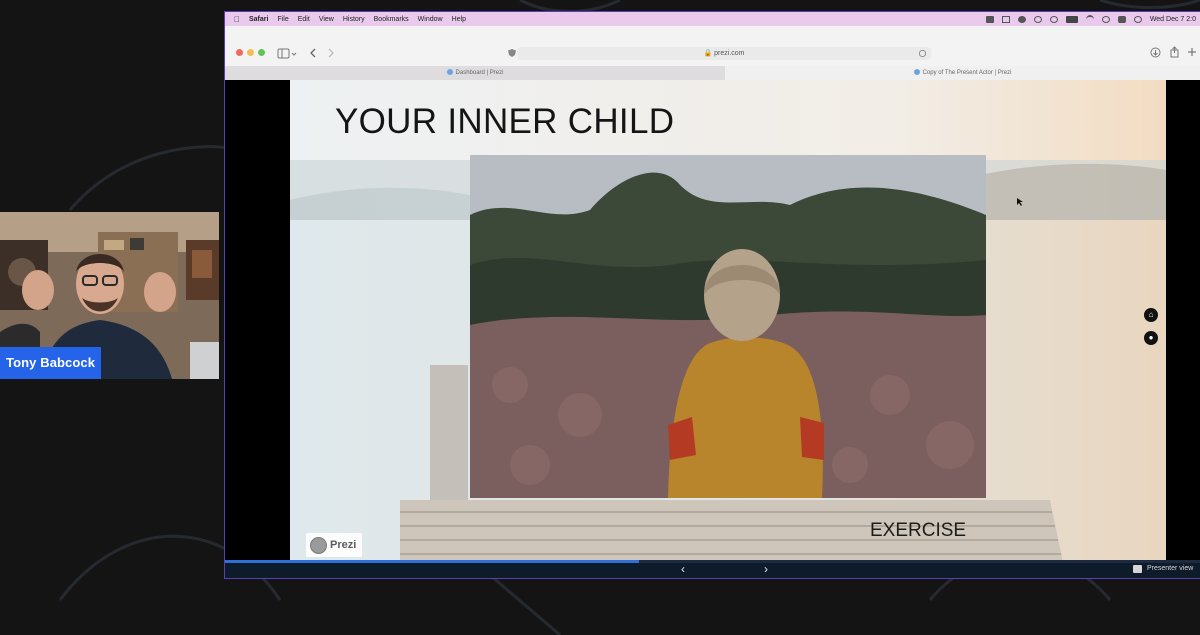 Image resolution: width=1200 pixels, height=635 pixels. I want to click on tab-dashboard: Dashboard | Prezi, so click(475, 73).